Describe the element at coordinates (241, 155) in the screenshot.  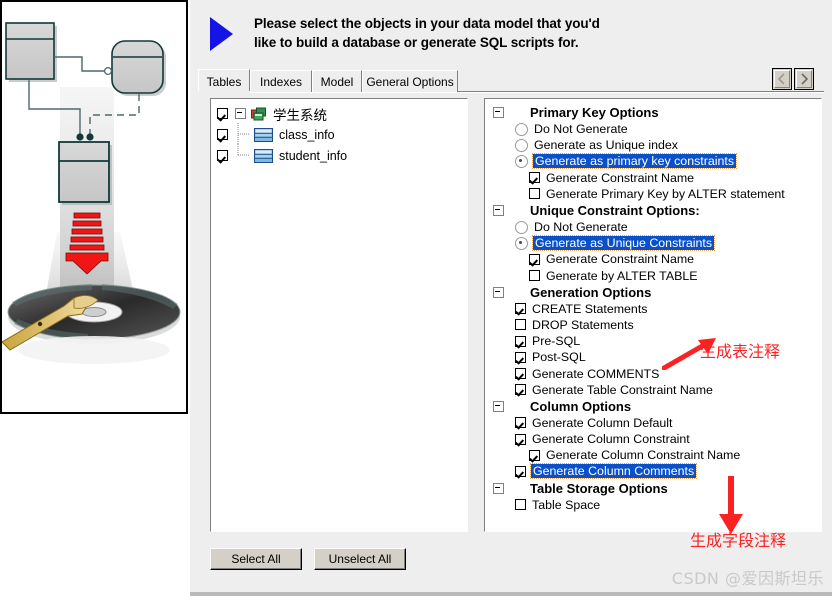
I see `tree-indent-guide` at that location.